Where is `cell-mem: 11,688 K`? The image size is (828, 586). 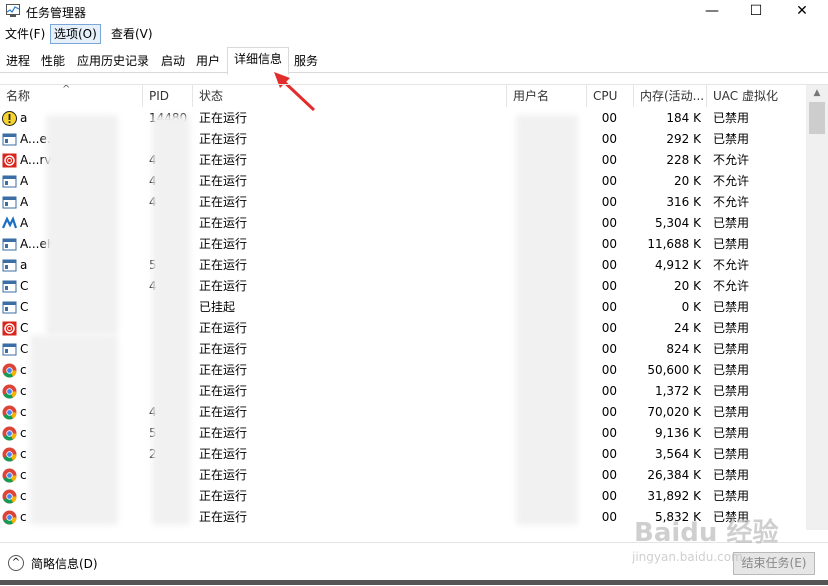 cell-mem: 11,688 K is located at coordinates (674, 244).